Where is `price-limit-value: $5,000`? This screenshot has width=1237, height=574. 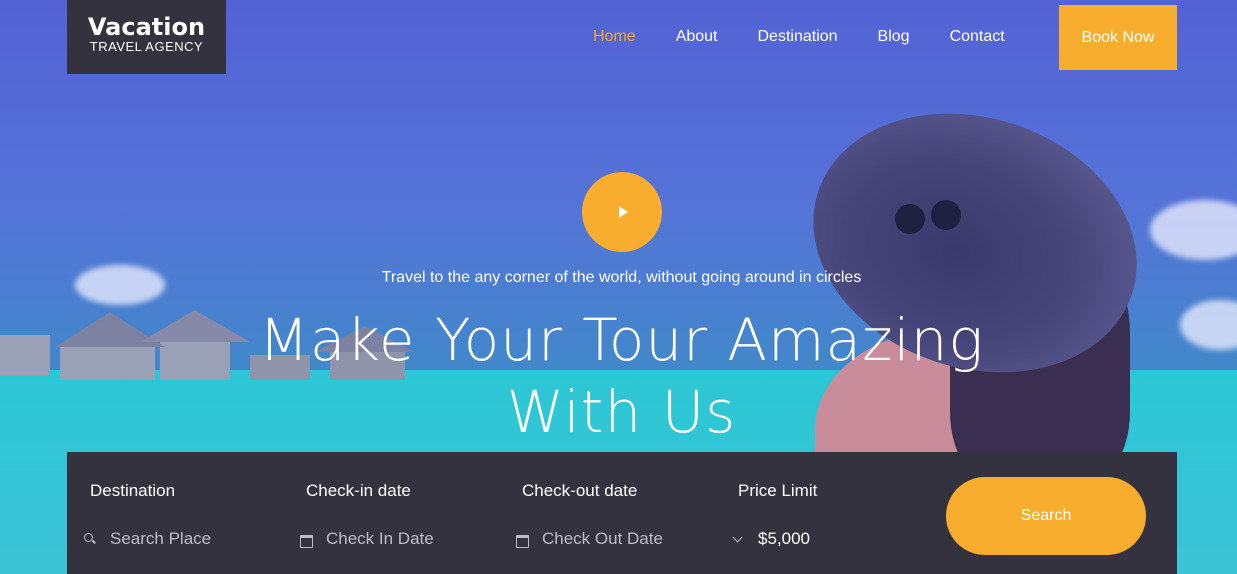
price-limit-value: $5,000 is located at coordinates (784, 538).